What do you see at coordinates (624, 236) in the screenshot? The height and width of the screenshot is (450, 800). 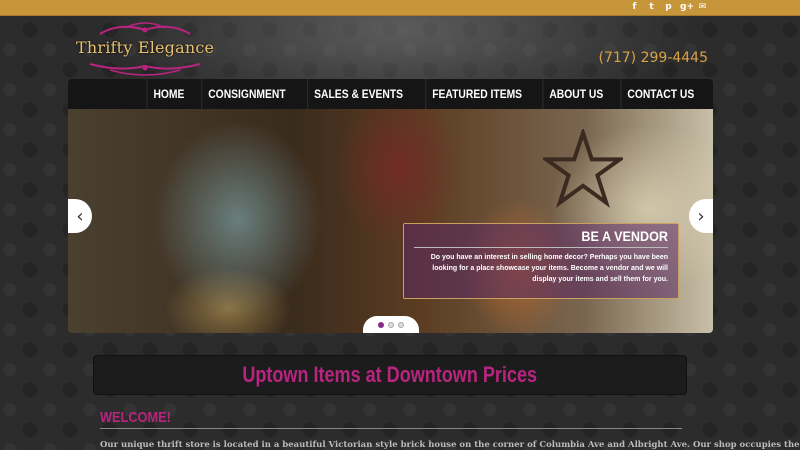 I see `caption-title: BE A VENDOR` at bounding box center [624, 236].